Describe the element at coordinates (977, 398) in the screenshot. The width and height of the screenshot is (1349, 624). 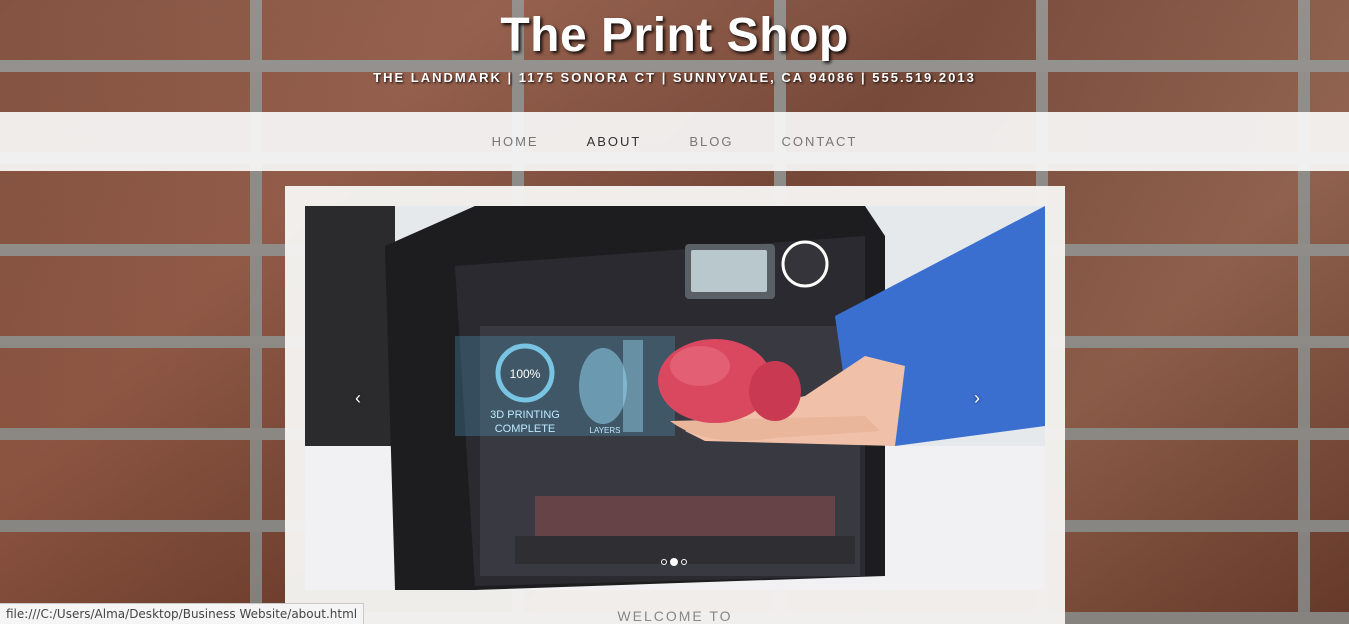
I see `carousel-next-icon: ›` at that location.